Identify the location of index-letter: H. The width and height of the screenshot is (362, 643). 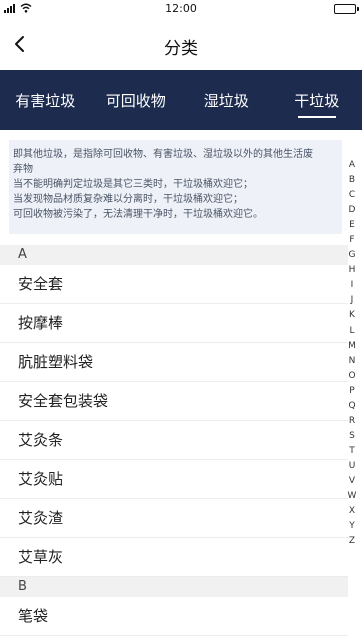
(352, 270).